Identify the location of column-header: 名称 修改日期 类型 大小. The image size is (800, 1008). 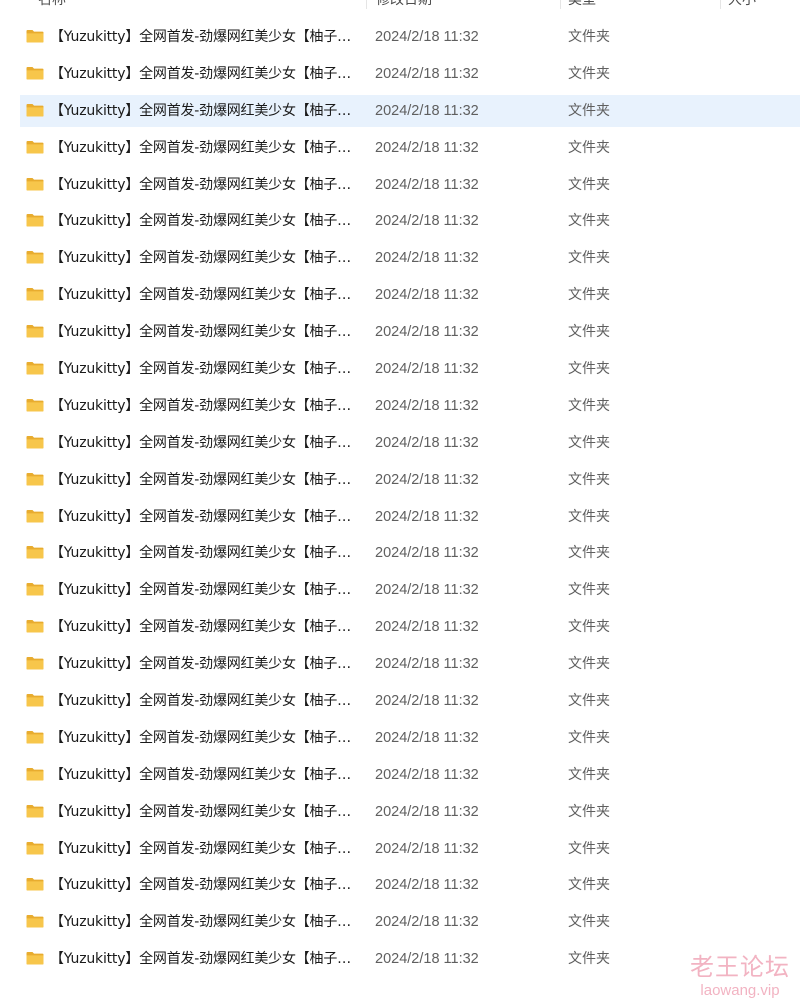
(400, 4).